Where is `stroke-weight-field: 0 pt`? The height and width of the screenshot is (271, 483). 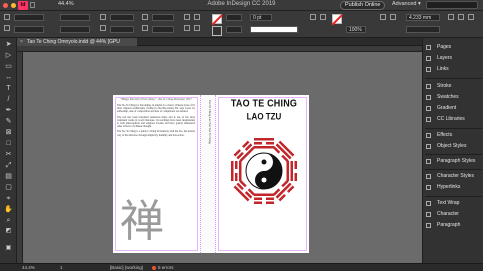 stroke-weight-field: 0 pt is located at coordinates (261, 17).